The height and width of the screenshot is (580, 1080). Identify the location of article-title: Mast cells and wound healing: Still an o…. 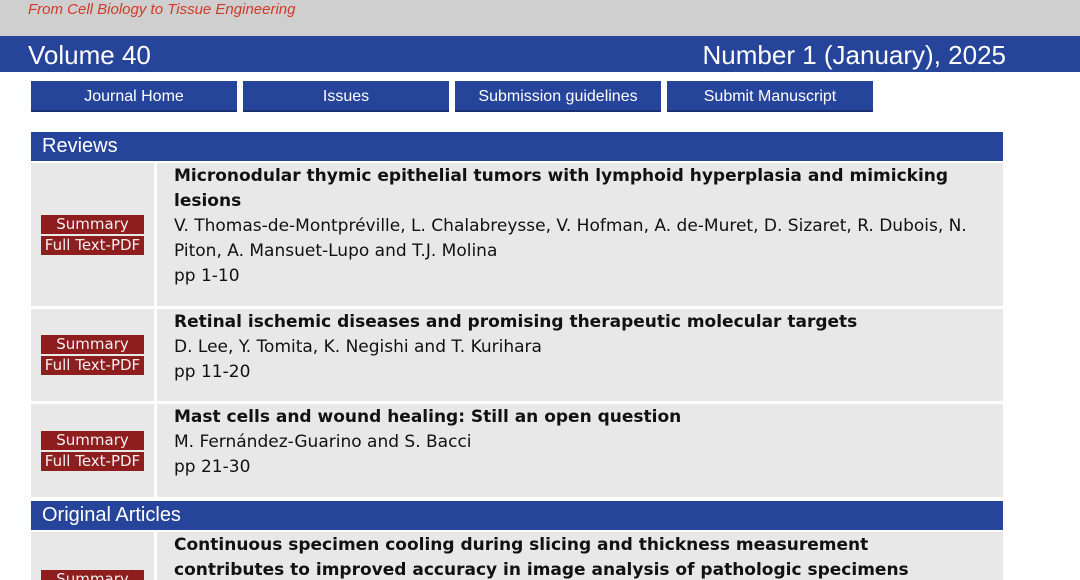
(583, 417).